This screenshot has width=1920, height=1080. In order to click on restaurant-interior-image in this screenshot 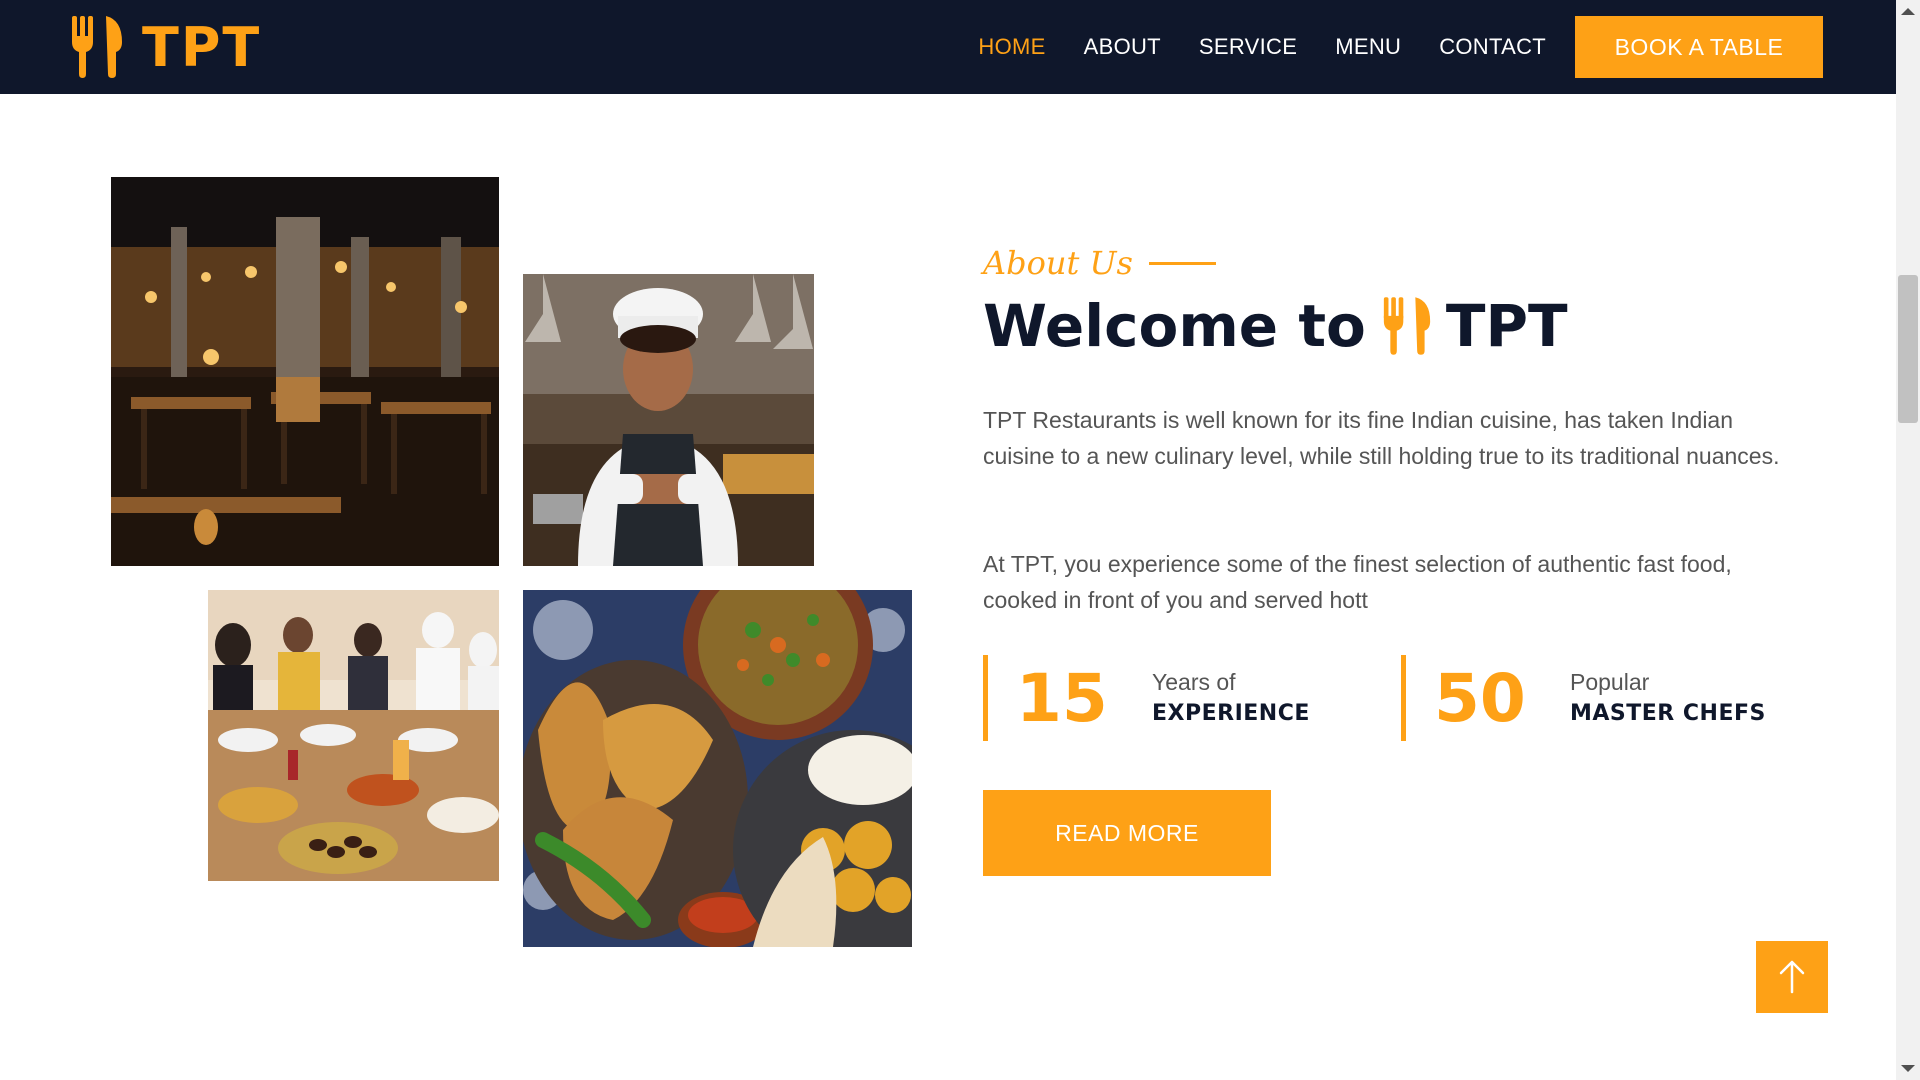, I will do `click(305, 371)`.